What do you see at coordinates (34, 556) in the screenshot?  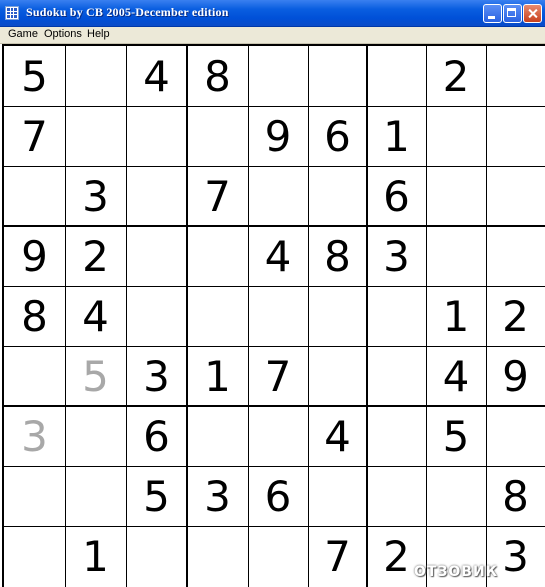 I see `cell-r9-c1` at bounding box center [34, 556].